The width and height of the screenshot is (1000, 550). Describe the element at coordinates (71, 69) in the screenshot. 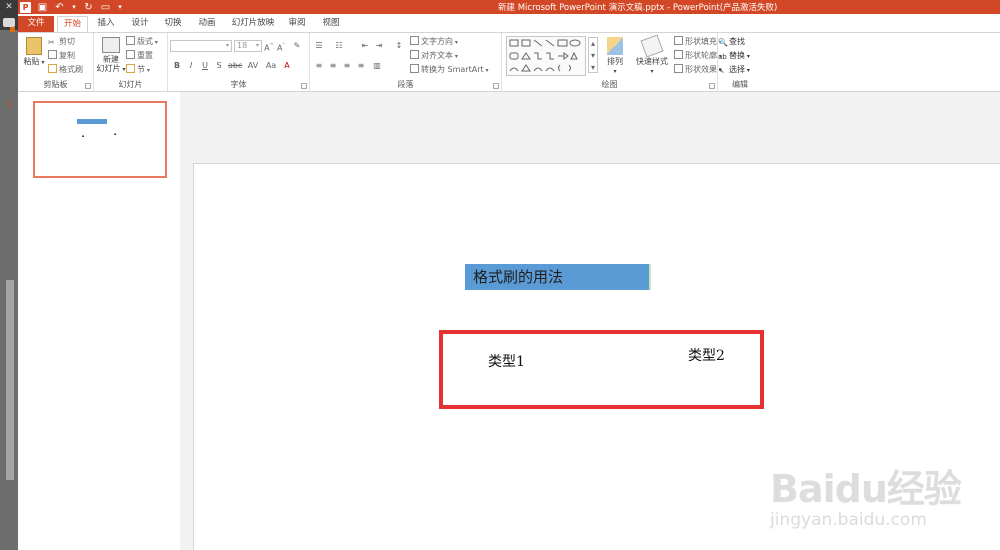

I see `format-painter-label: 格式刷` at that location.